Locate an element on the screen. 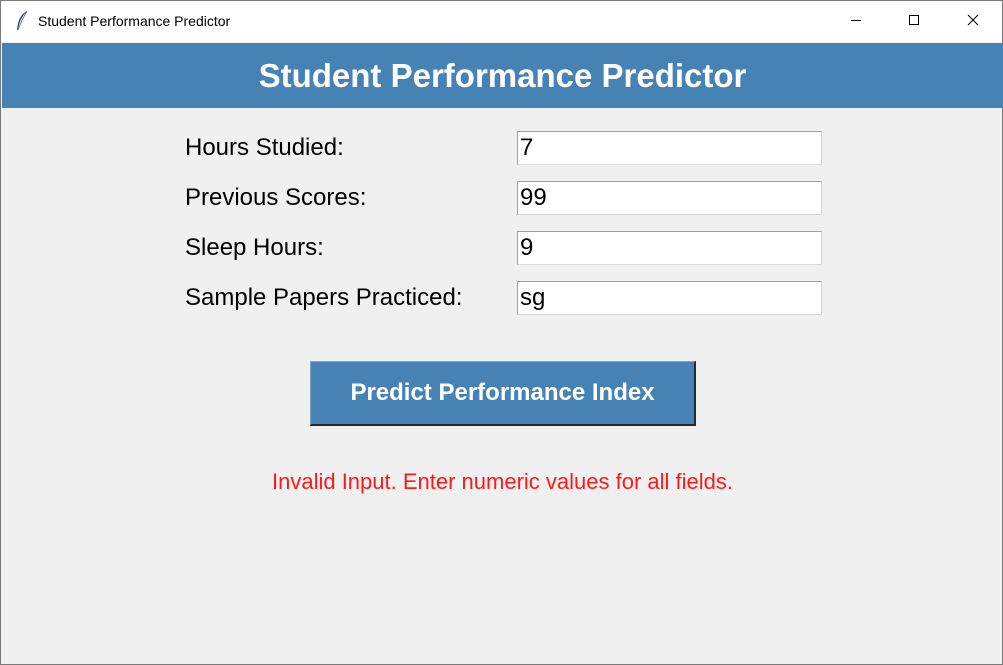 The height and width of the screenshot is (665, 1003). maximize-button is located at coordinates (914, 21).